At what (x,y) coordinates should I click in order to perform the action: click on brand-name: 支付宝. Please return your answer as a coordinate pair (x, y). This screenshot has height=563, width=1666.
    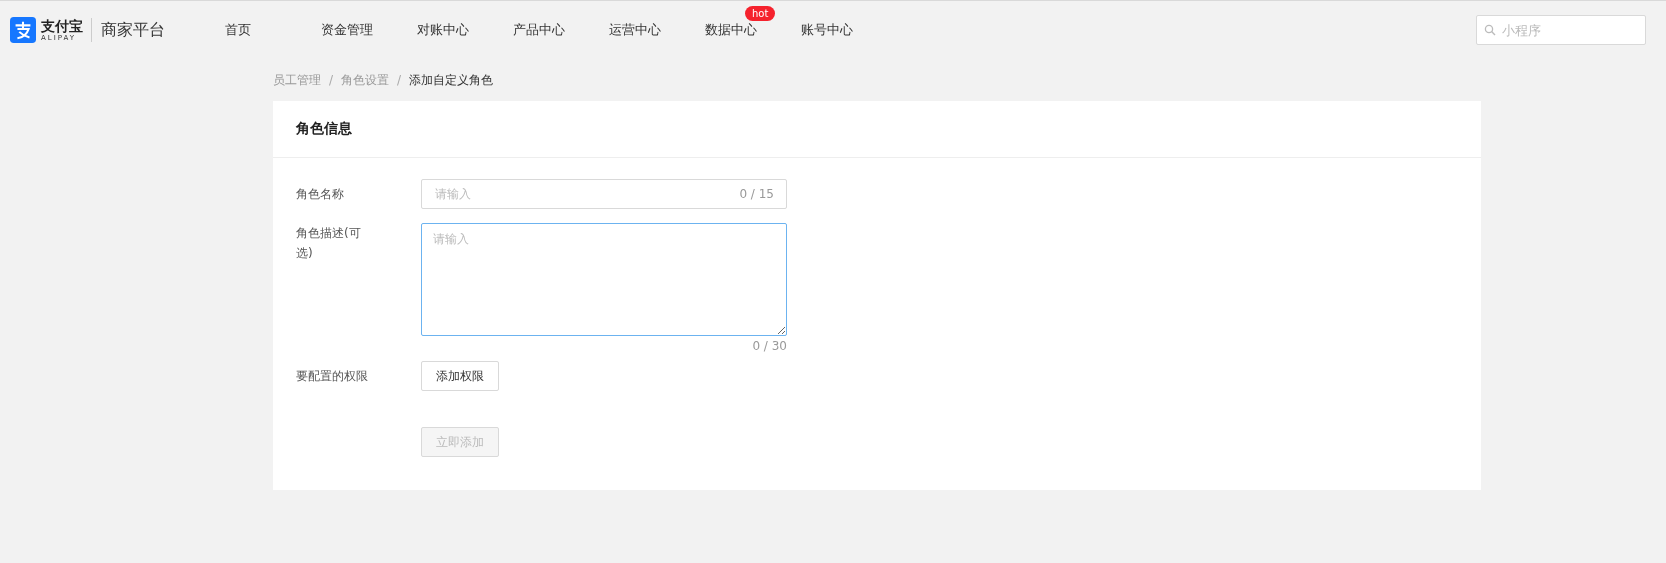
    Looking at the image, I should click on (62, 25).